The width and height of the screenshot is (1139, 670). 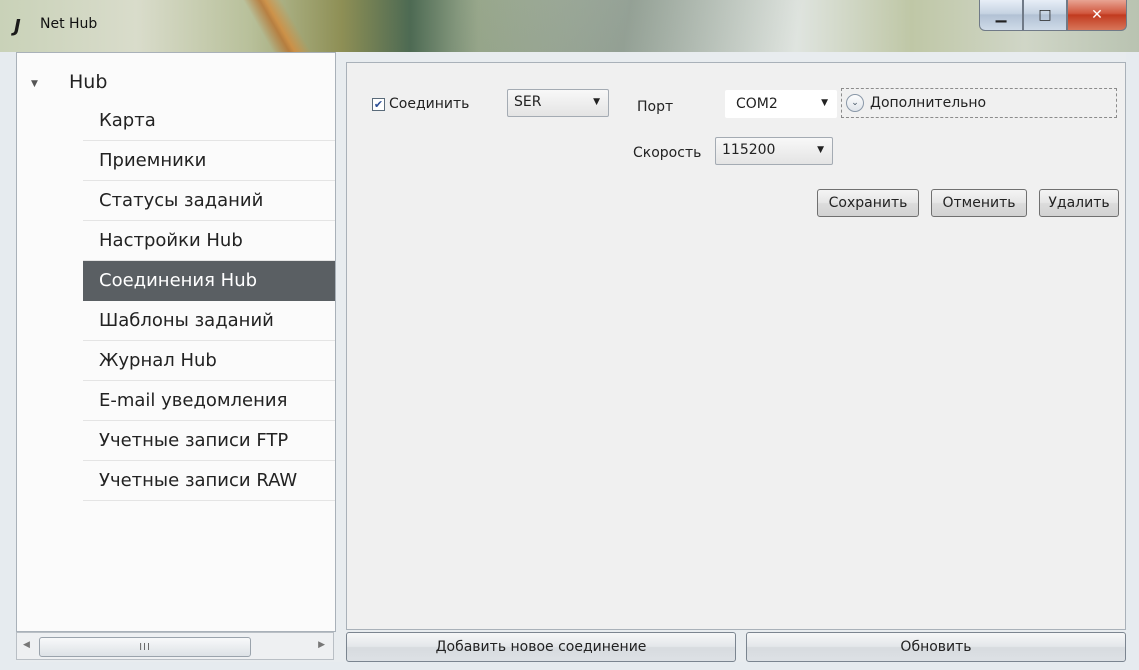 I want to click on scroll-grip: III, so click(x=145, y=647).